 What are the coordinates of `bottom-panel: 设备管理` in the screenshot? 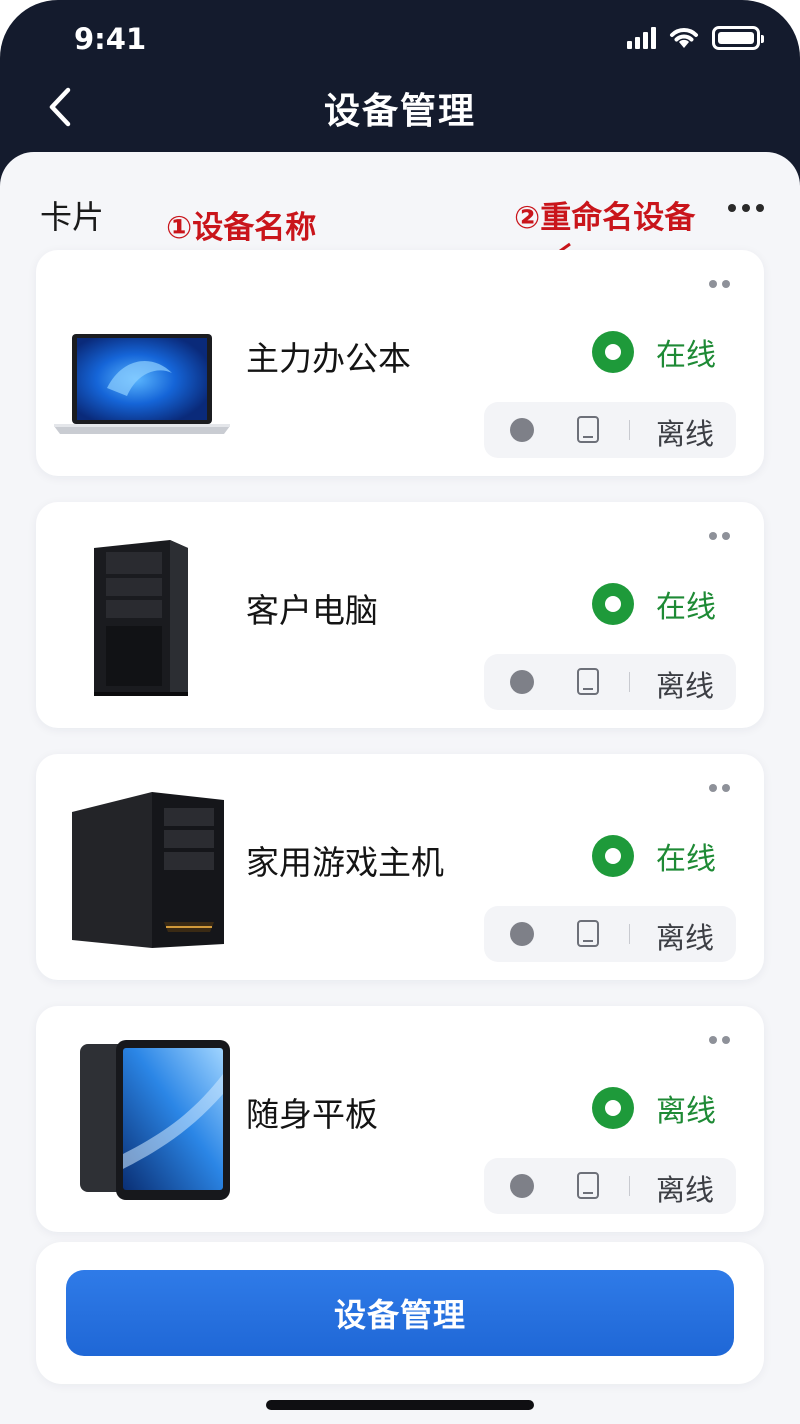 It's located at (400, 1313).